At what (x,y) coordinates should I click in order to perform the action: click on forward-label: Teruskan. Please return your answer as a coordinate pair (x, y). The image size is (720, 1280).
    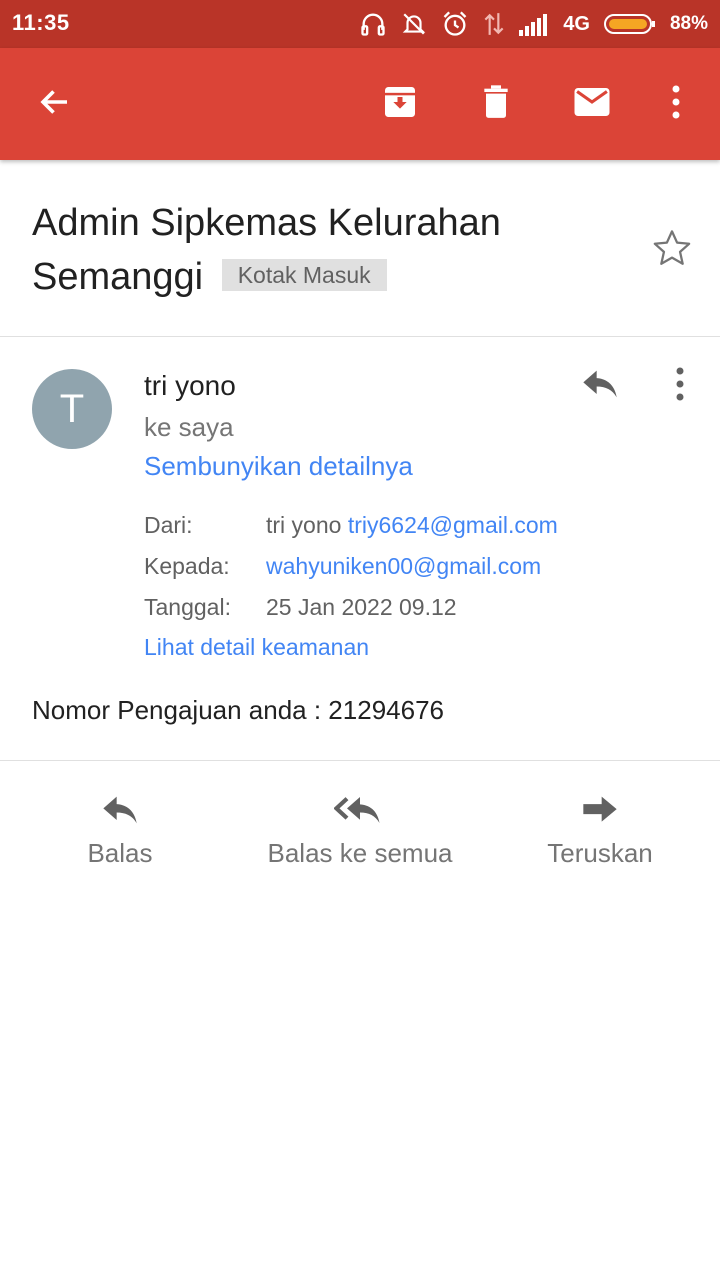
    Looking at the image, I should click on (600, 853).